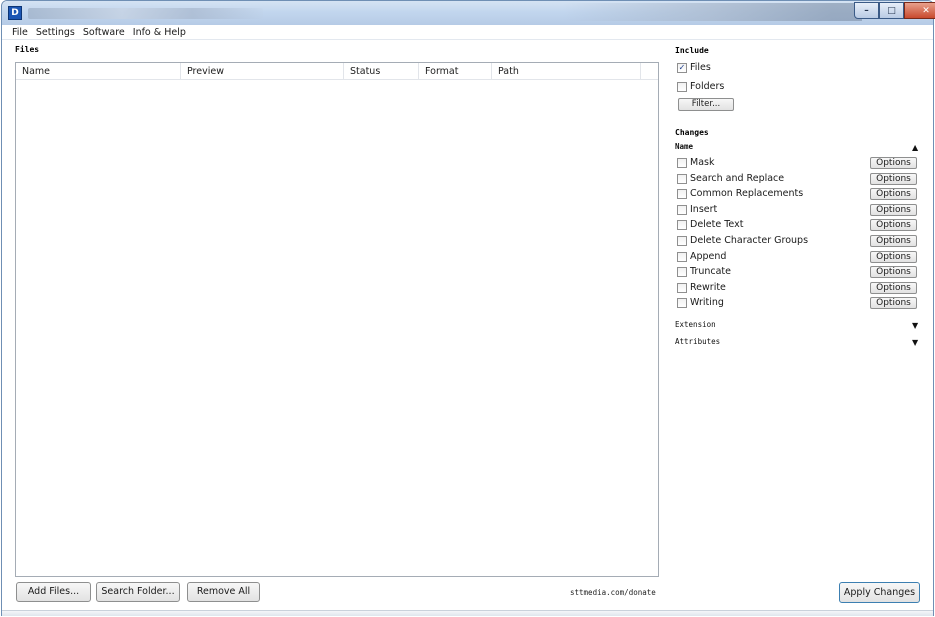 This screenshot has width=935, height=617. I want to click on menu-info-help: Info & Help, so click(159, 32).